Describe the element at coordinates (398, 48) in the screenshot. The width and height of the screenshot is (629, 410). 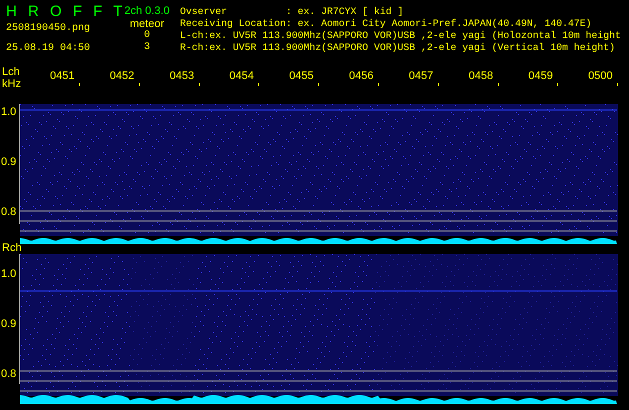
I see `info-line: R-ch:ex. UV5R 113.900Mhz(SAPPORO VOR)USB ,2-ele yagi (Vertical 10m height)` at that location.